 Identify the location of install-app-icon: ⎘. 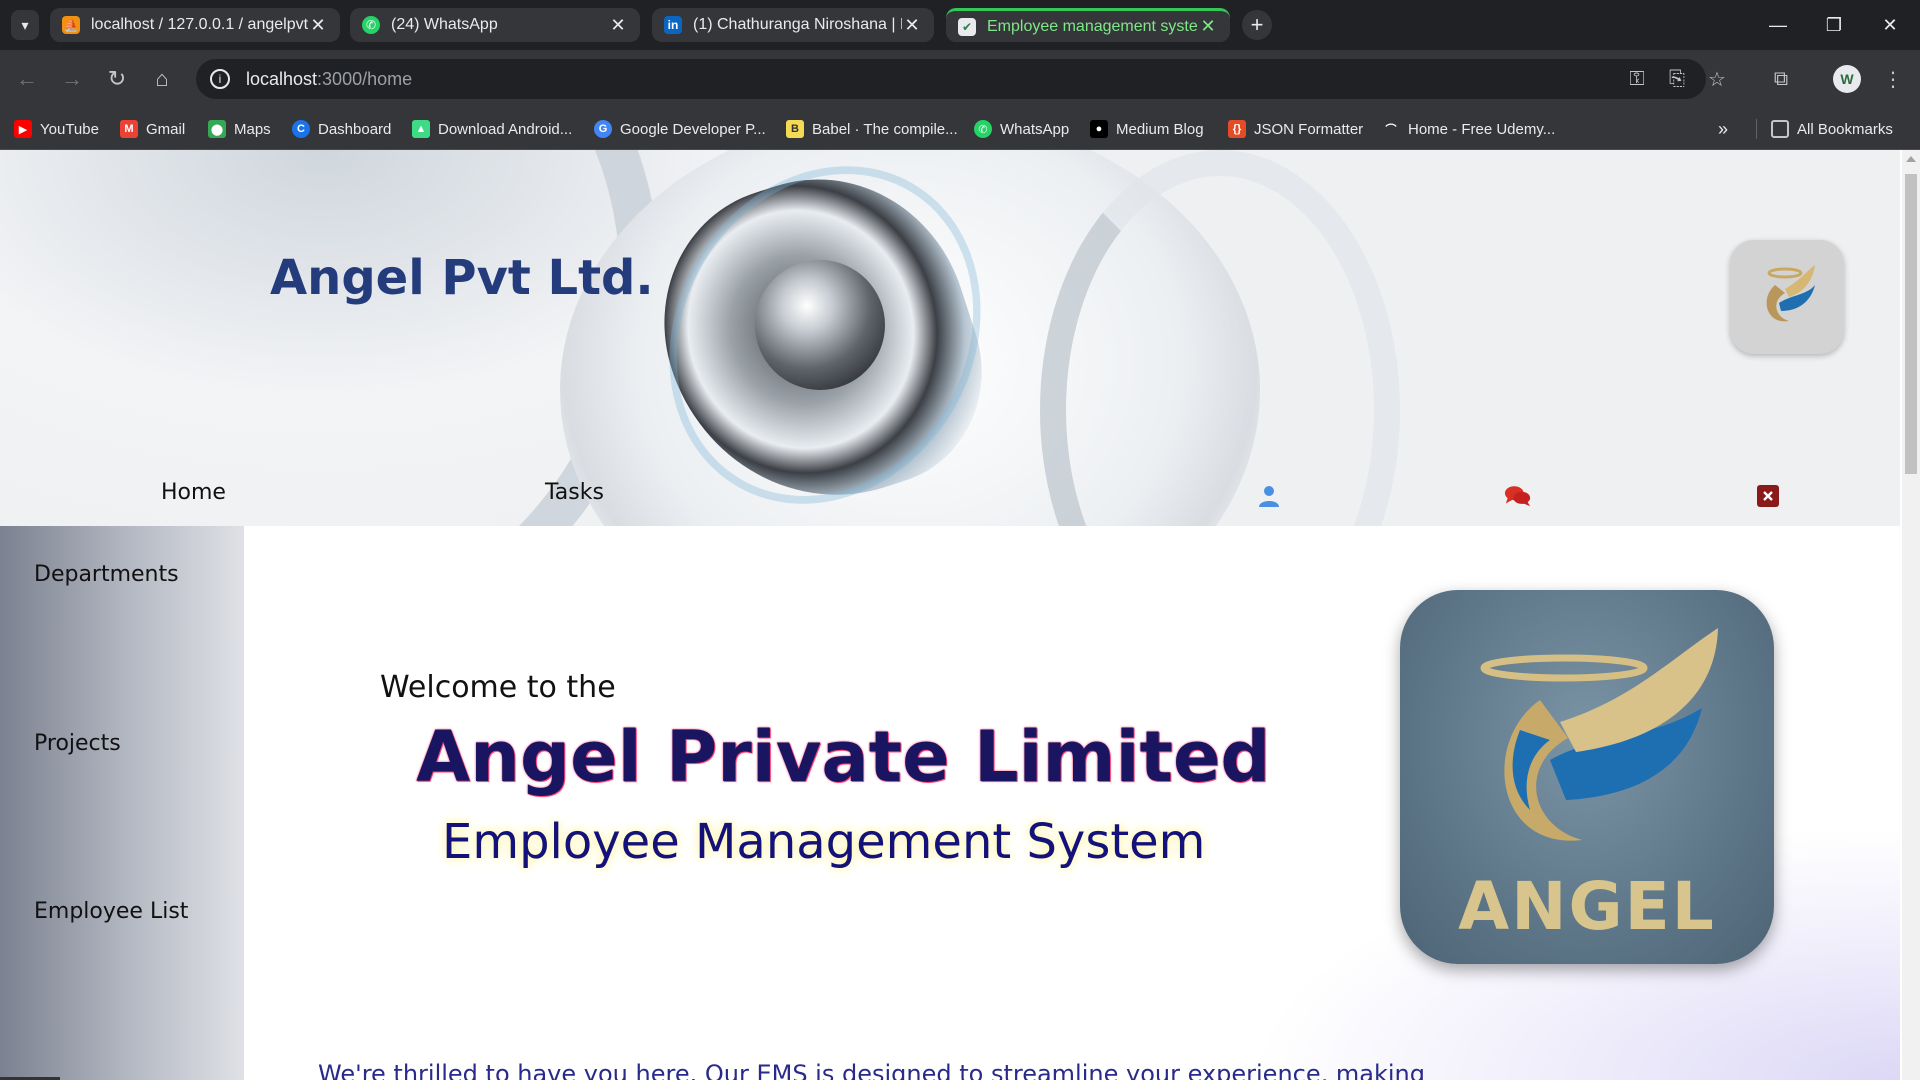
(1677, 79).